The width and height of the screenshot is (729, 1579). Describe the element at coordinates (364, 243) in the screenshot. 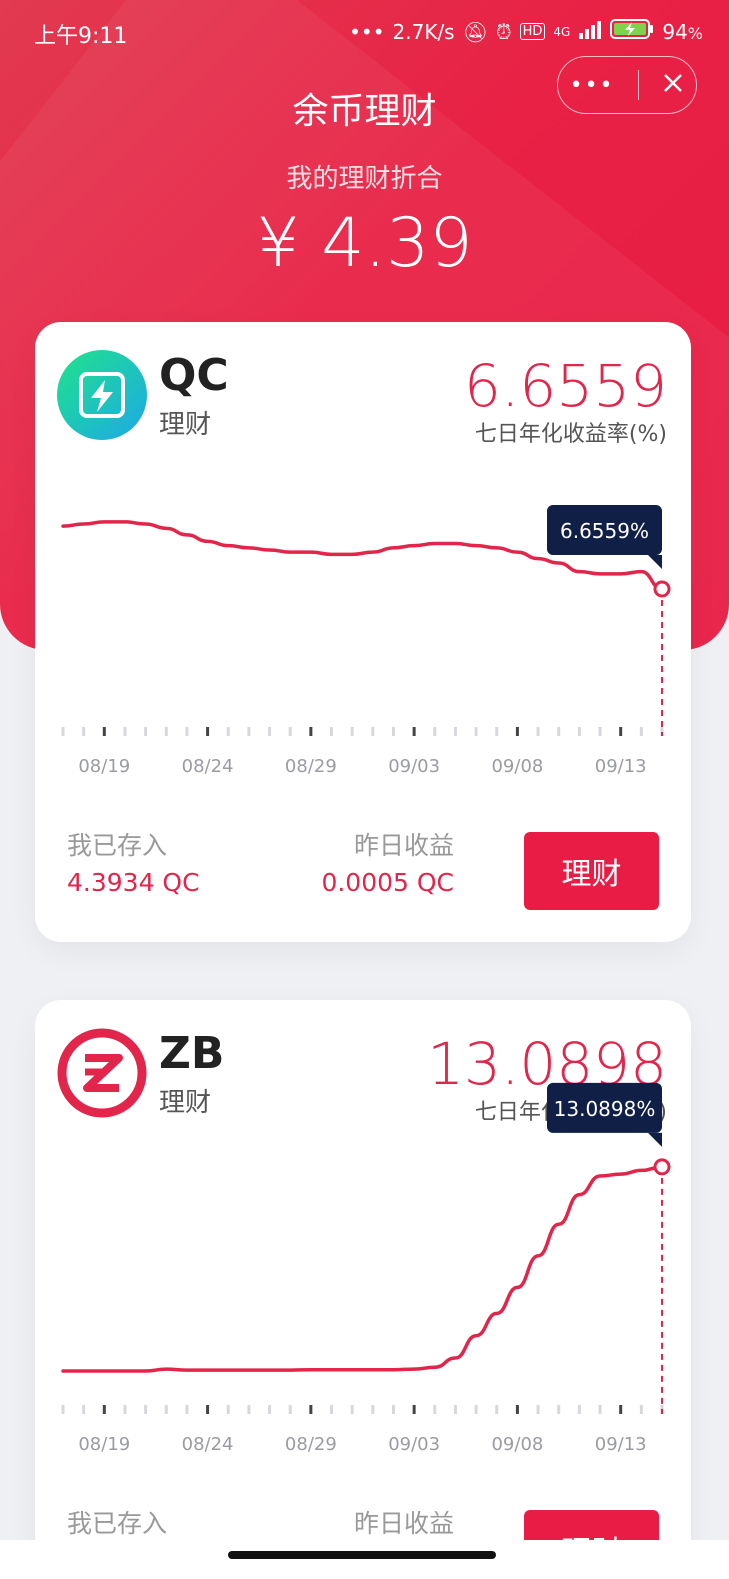

I see `total-value: ¥ 4.39` at that location.